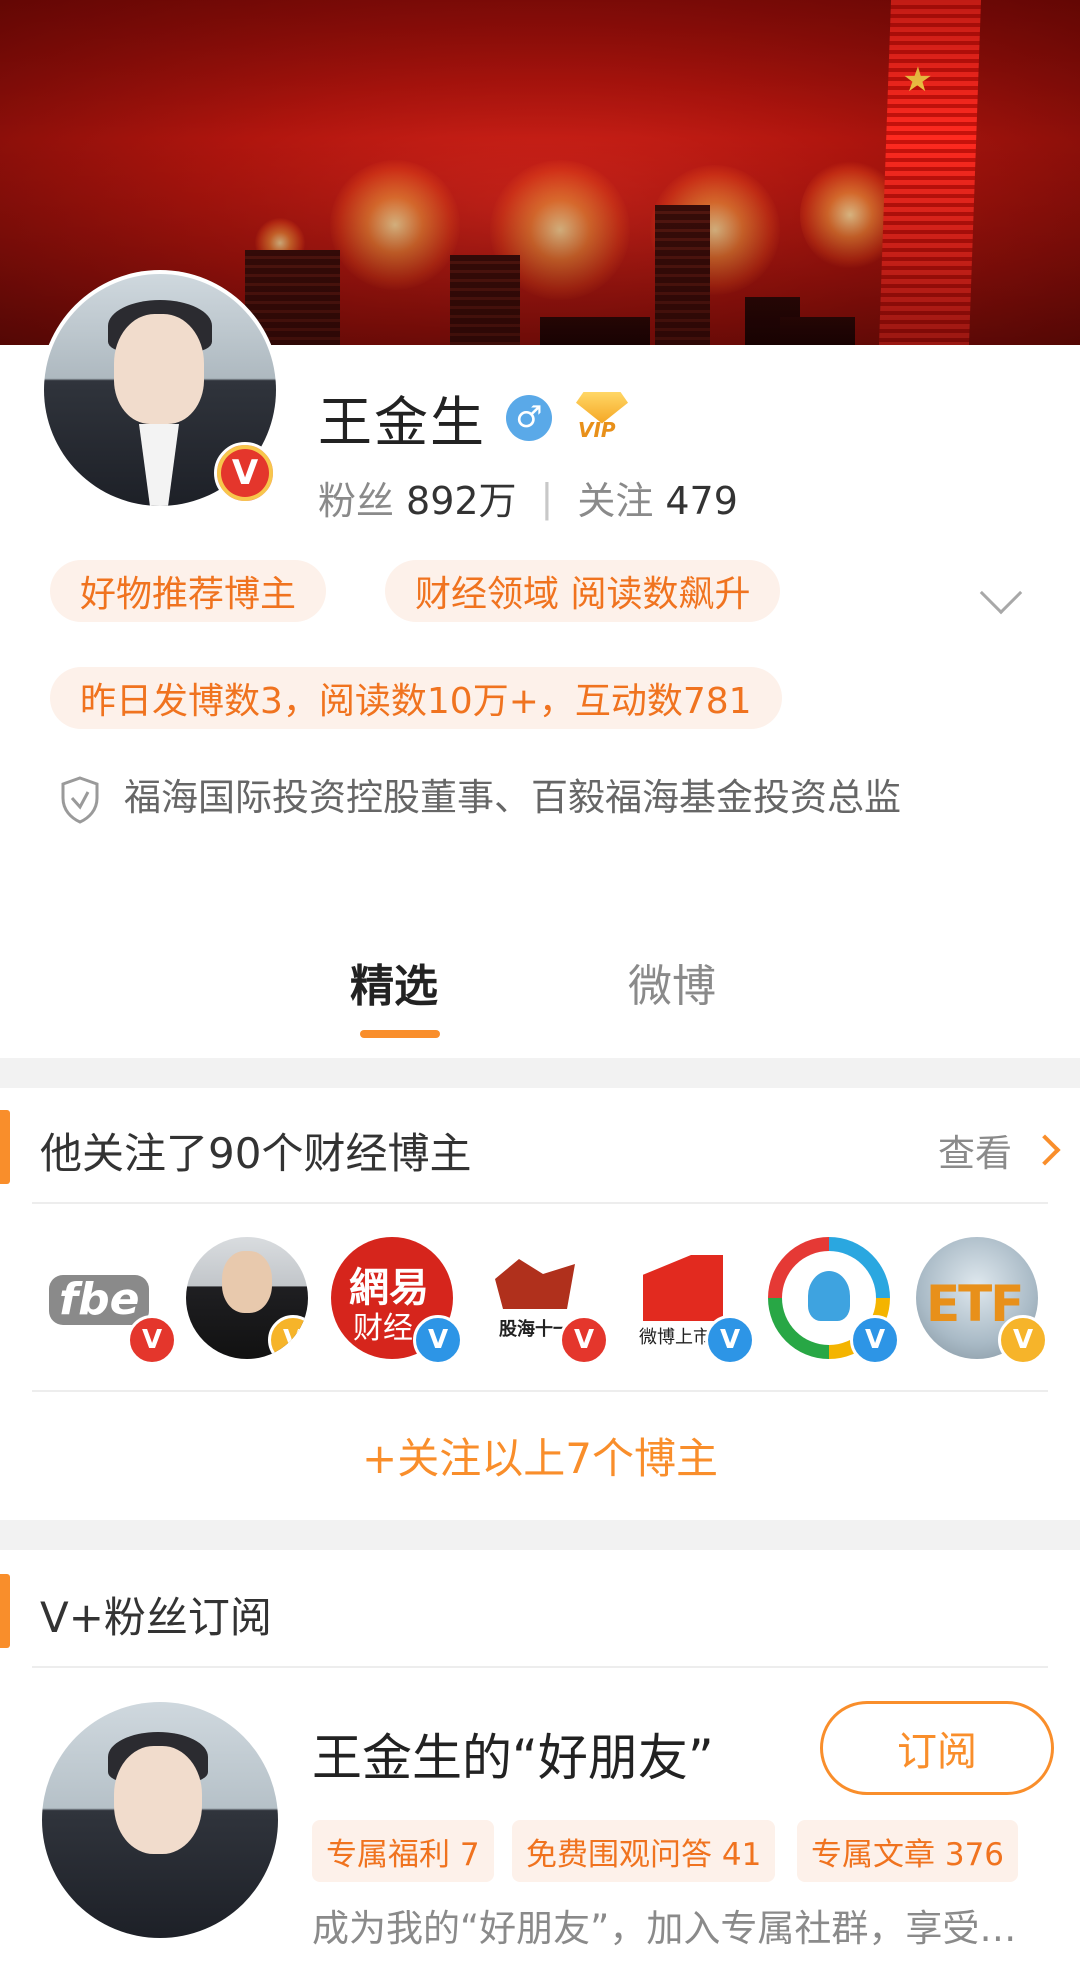 The height and width of the screenshot is (1965, 1080). I want to click on verification-info: 福海国际投资控股董事、百毅福海基金投资总监, so click(522, 798).